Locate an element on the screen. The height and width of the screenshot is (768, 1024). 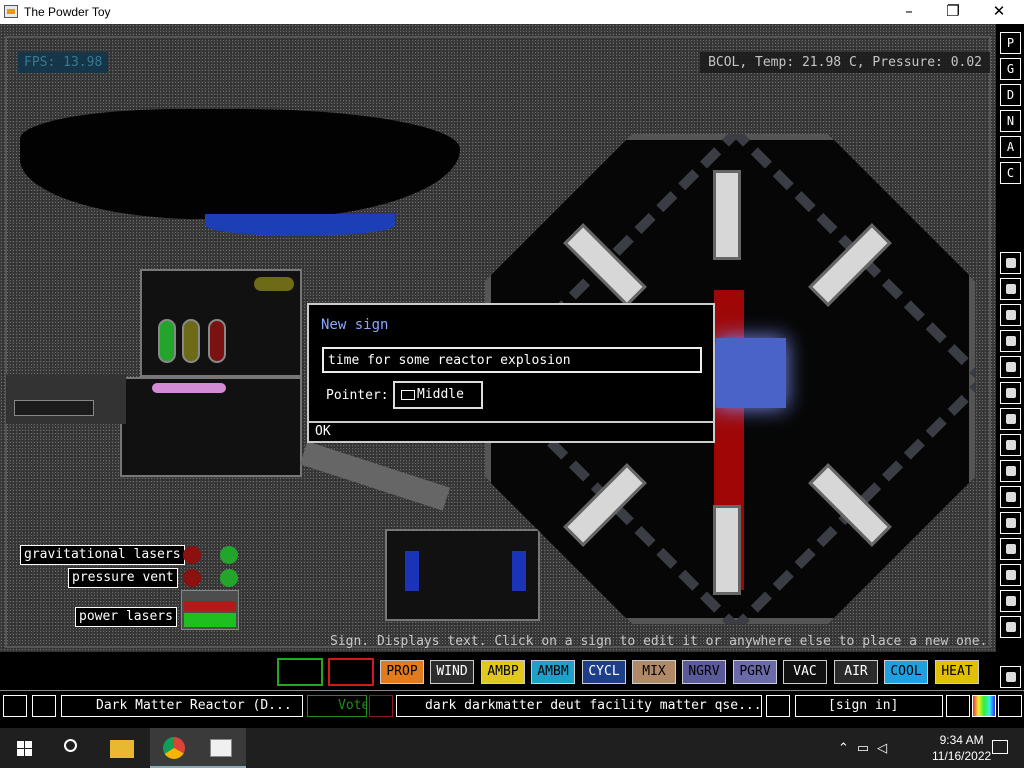
open-icon is located at coordinates (15, 706).